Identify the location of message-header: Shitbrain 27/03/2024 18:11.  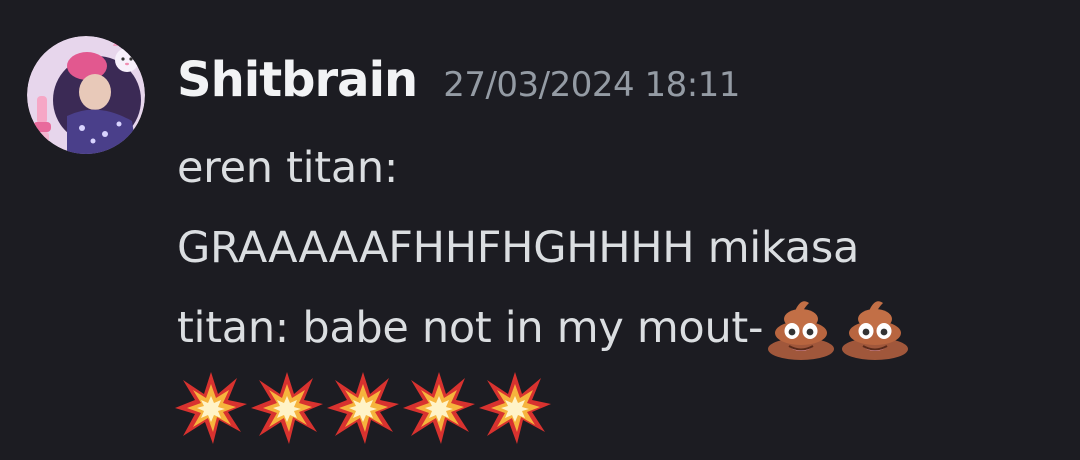
(458, 80).